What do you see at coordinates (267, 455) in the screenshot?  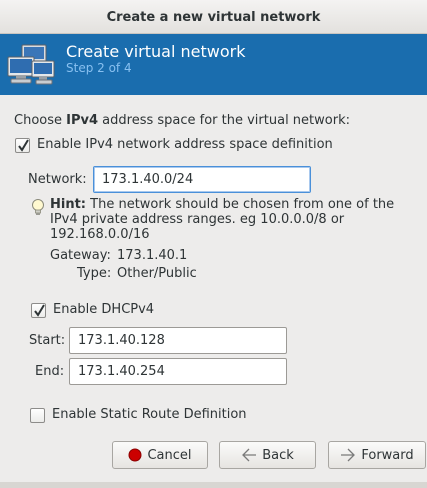 I see `back-button: Back` at bounding box center [267, 455].